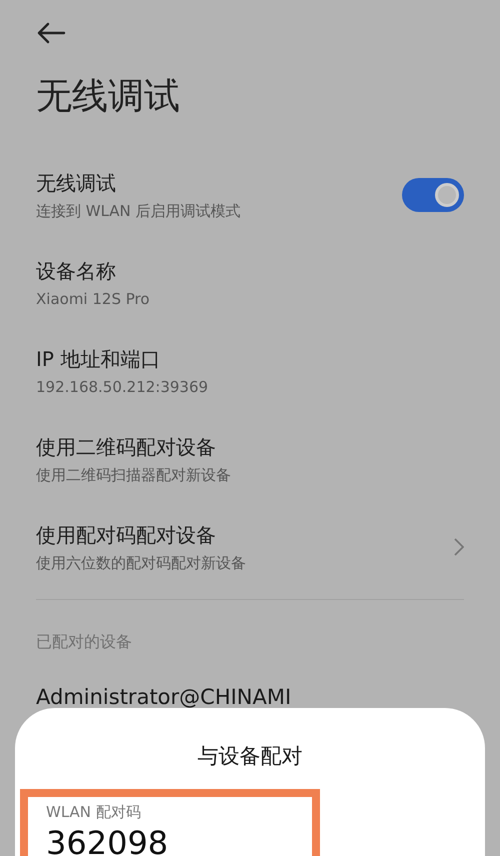 Image resolution: width=500 pixels, height=856 pixels. I want to click on setting-row: 设备名称 Xiaomi 12S Pro, so click(250, 283).